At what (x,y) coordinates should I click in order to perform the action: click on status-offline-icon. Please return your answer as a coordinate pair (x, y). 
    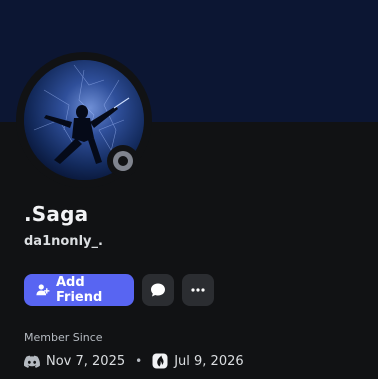
    Looking at the image, I should click on (123, 161).